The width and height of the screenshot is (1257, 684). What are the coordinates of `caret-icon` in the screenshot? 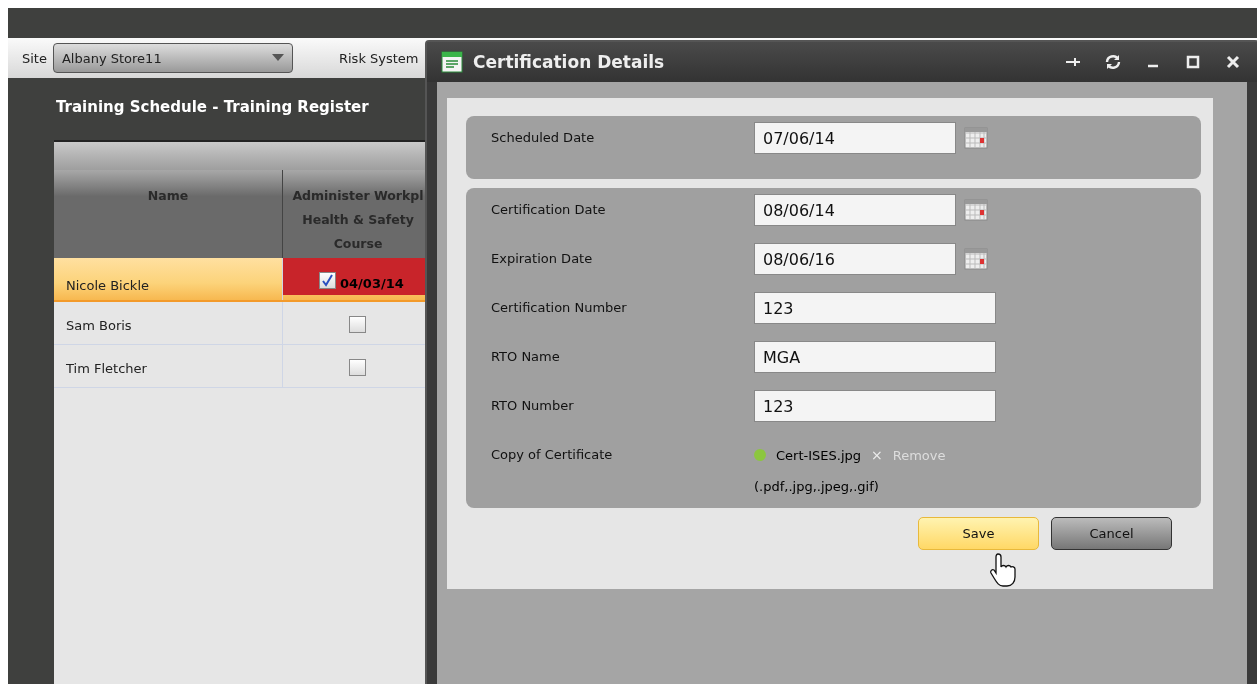 It's located at (277, 58).